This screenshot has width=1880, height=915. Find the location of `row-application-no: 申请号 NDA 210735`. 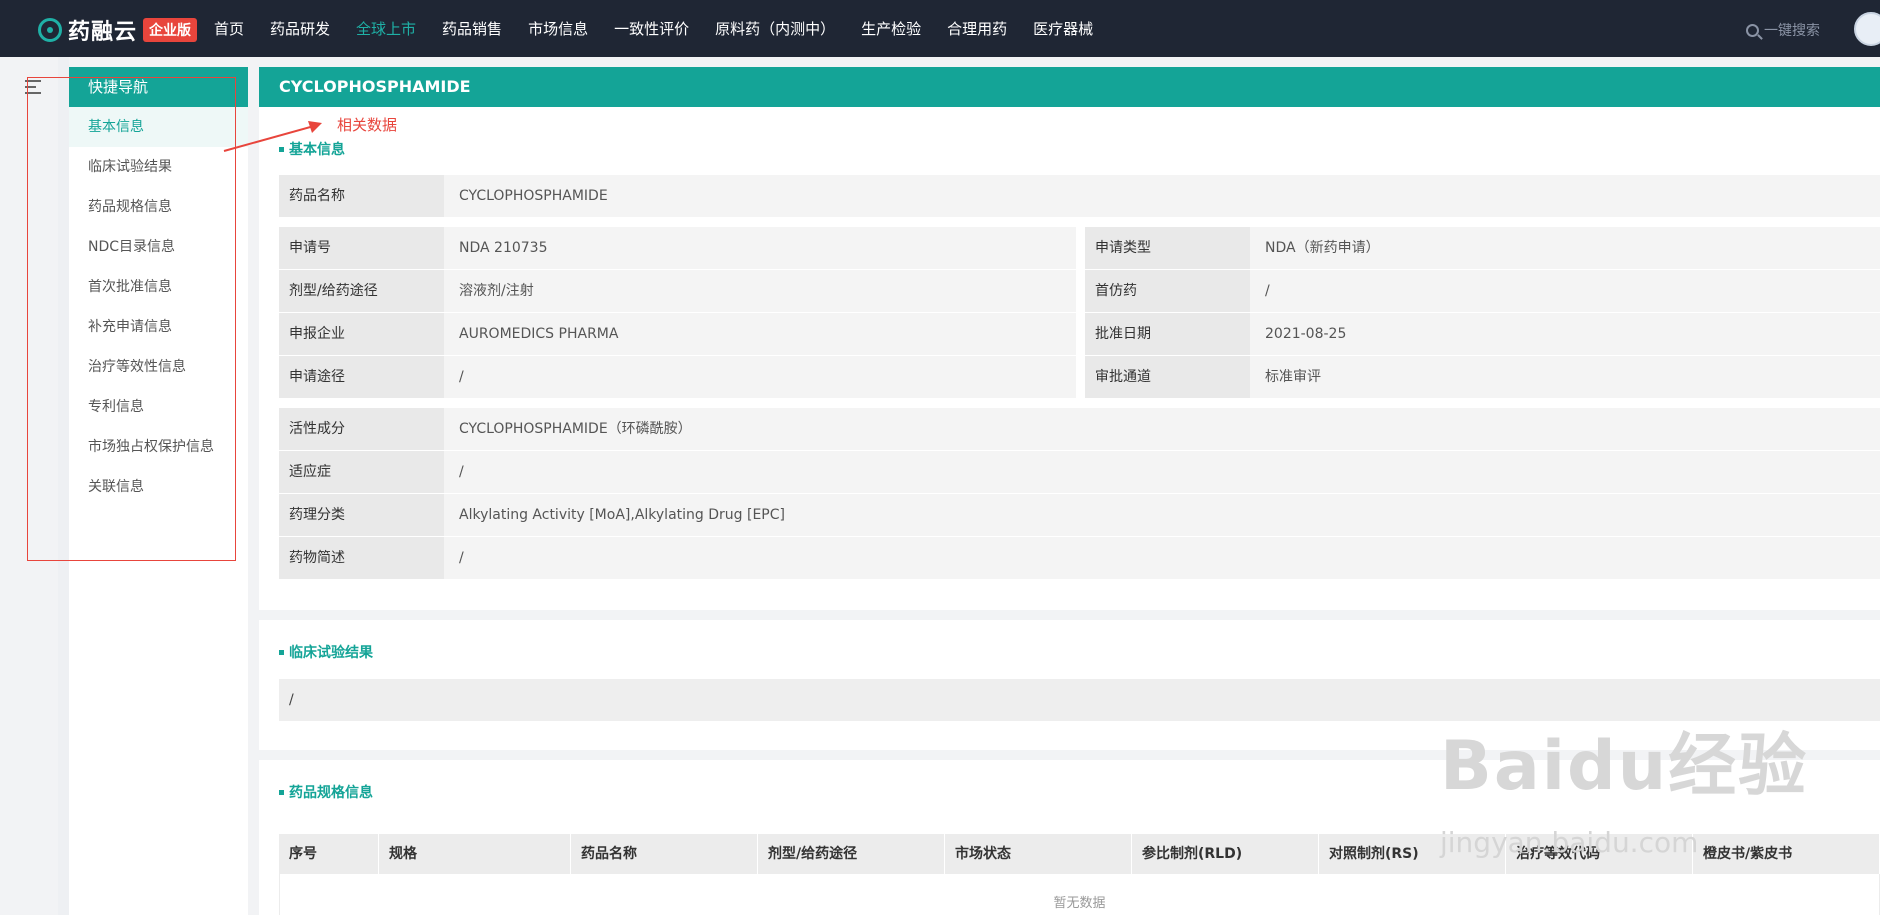

row-application-no: 申请号 NDA 210735 is located at coordinates (677, 248).